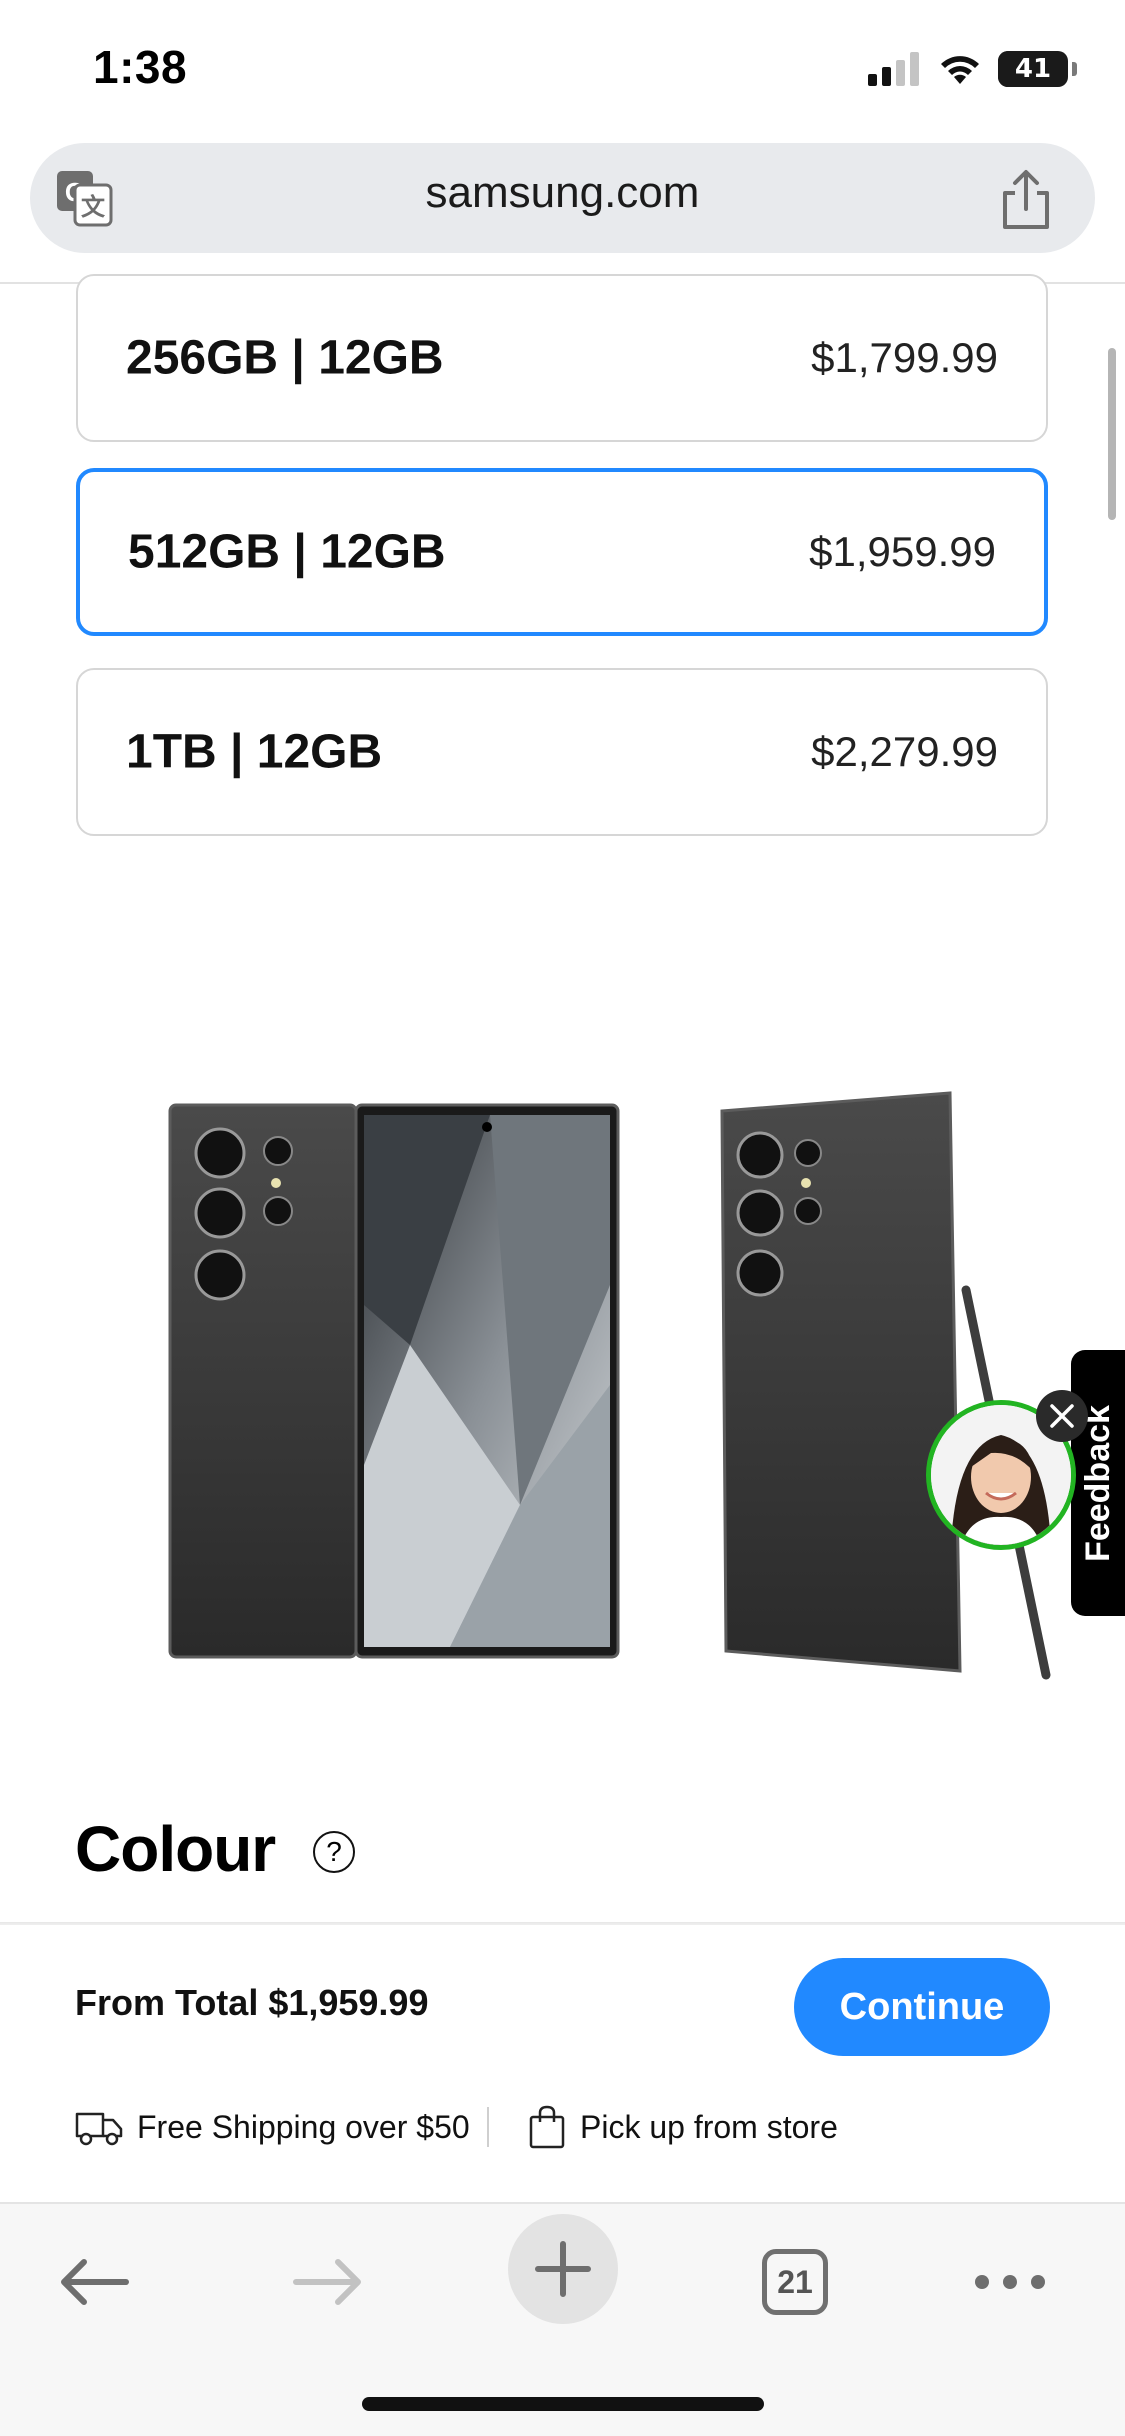 The height and width of the screenshot is (2436, 1125). I want to click on signal-icon, so click(893, 69).